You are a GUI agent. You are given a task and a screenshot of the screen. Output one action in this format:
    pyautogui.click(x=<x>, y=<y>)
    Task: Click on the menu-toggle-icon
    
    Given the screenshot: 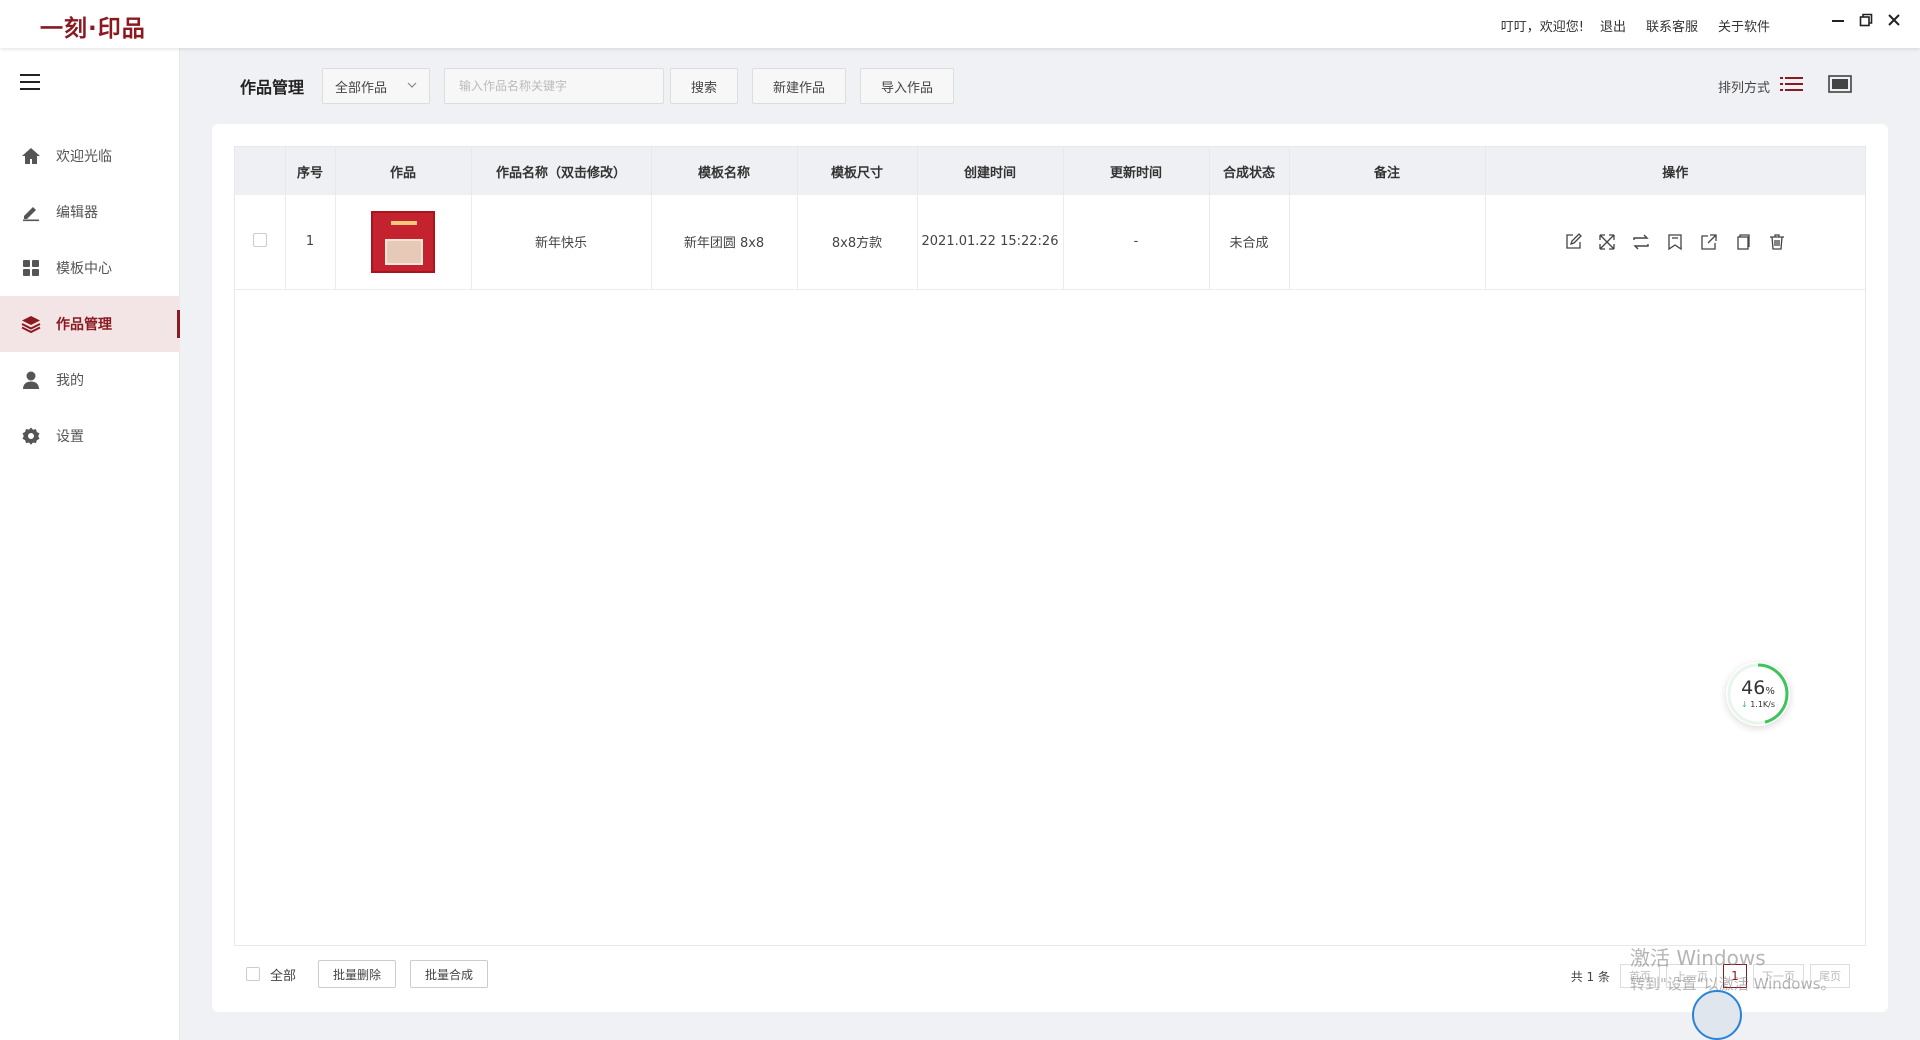 What is the action you would take?
    pyautogui.click(x=30, y=82)
    